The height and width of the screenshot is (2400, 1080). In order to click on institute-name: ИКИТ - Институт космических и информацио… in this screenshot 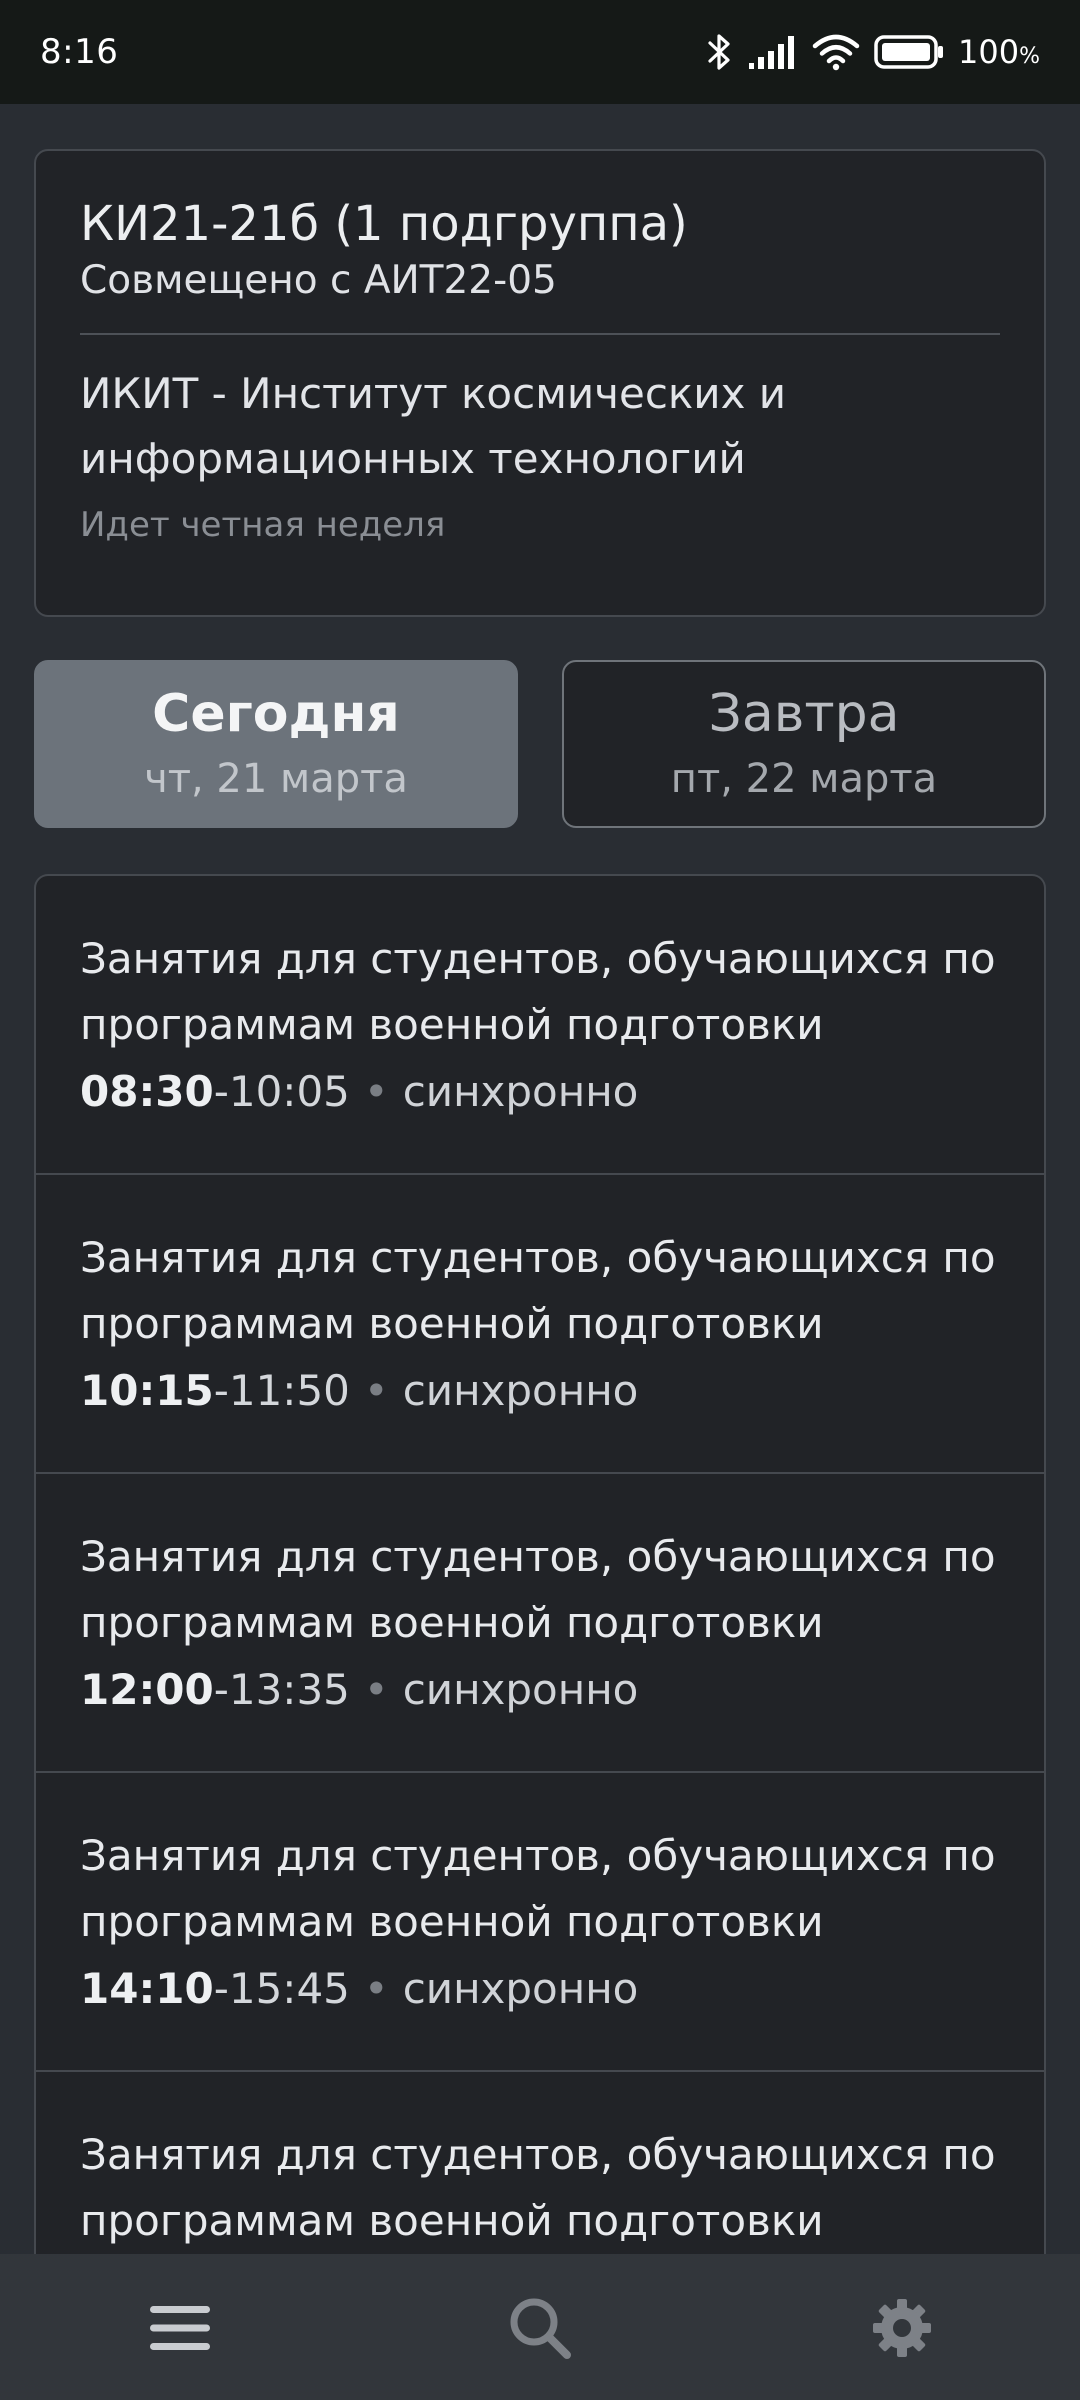, I will do `click(433, 426)`.